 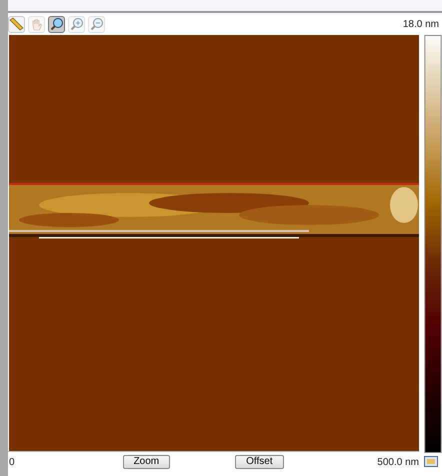 What do you see at coordinates (146, 462) in the screenshot?
I see `zoom-button: Zoom` at bounding box center [146, 462].